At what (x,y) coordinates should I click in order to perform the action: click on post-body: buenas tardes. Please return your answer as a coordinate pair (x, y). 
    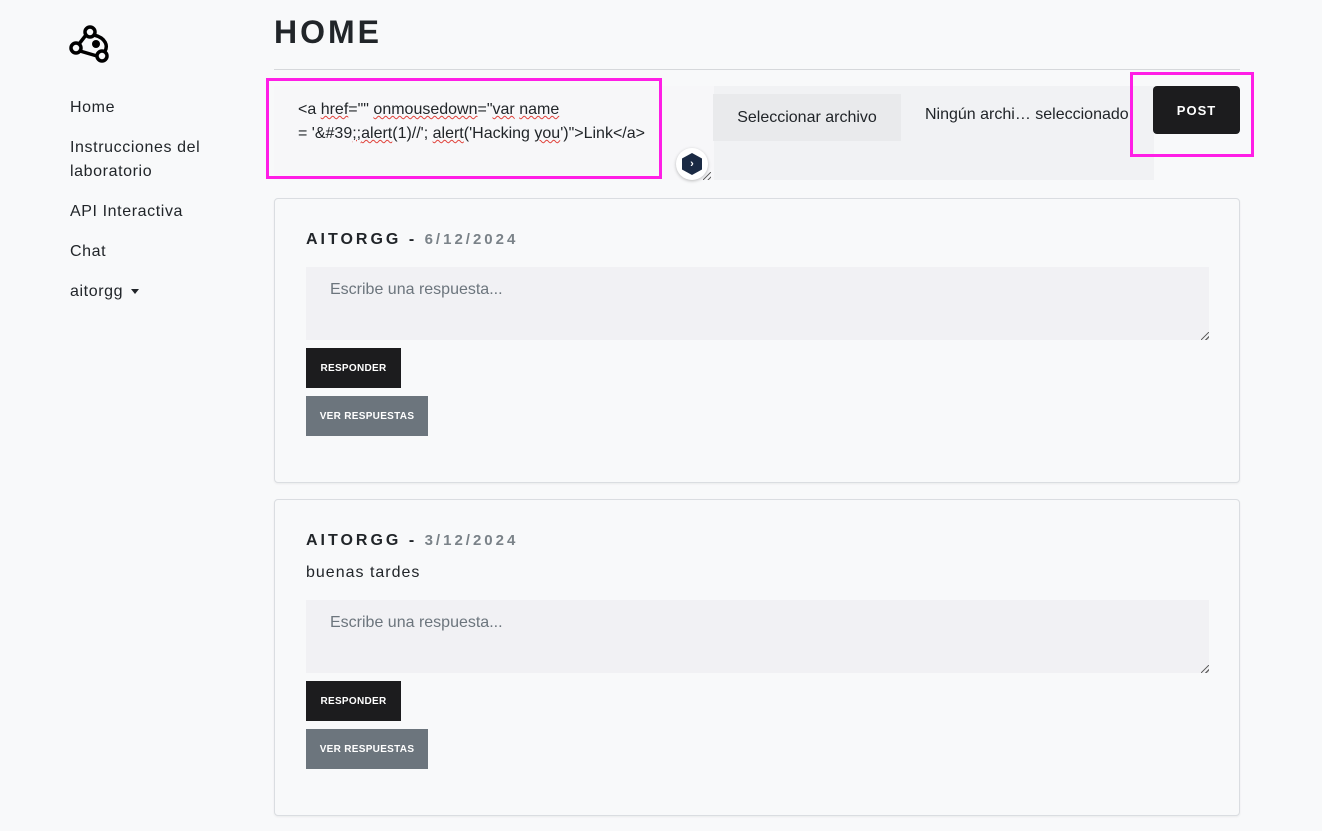
    Looking at the image, I should click on (363, 572).